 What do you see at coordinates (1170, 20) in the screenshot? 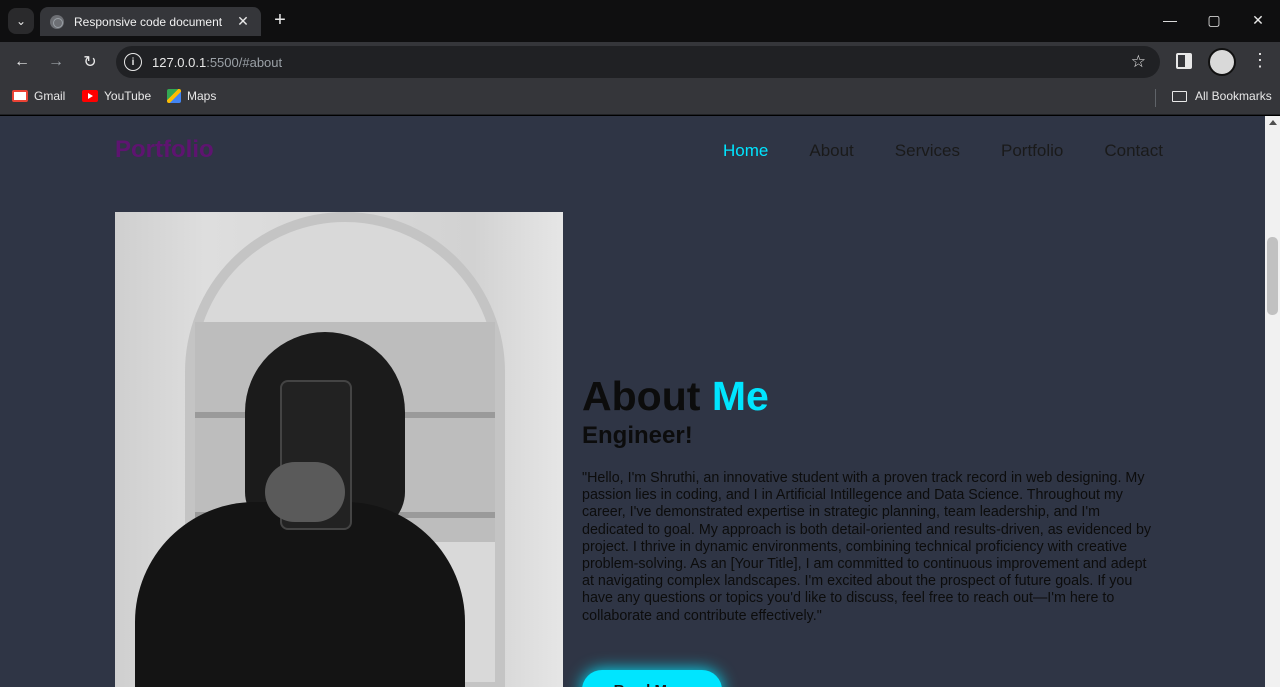
I see `minimize-button: —` at bounding box center [1170, 20].